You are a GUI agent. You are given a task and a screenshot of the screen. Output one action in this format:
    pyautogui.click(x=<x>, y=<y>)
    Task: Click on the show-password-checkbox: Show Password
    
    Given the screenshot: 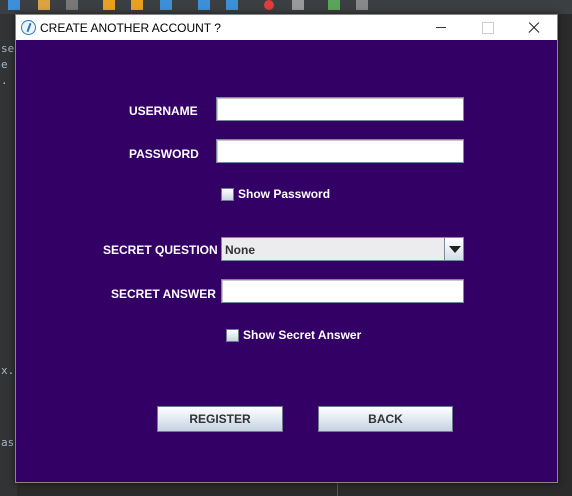 What is the action you would take?
    pyautogui.click(x=286, y=194)
    